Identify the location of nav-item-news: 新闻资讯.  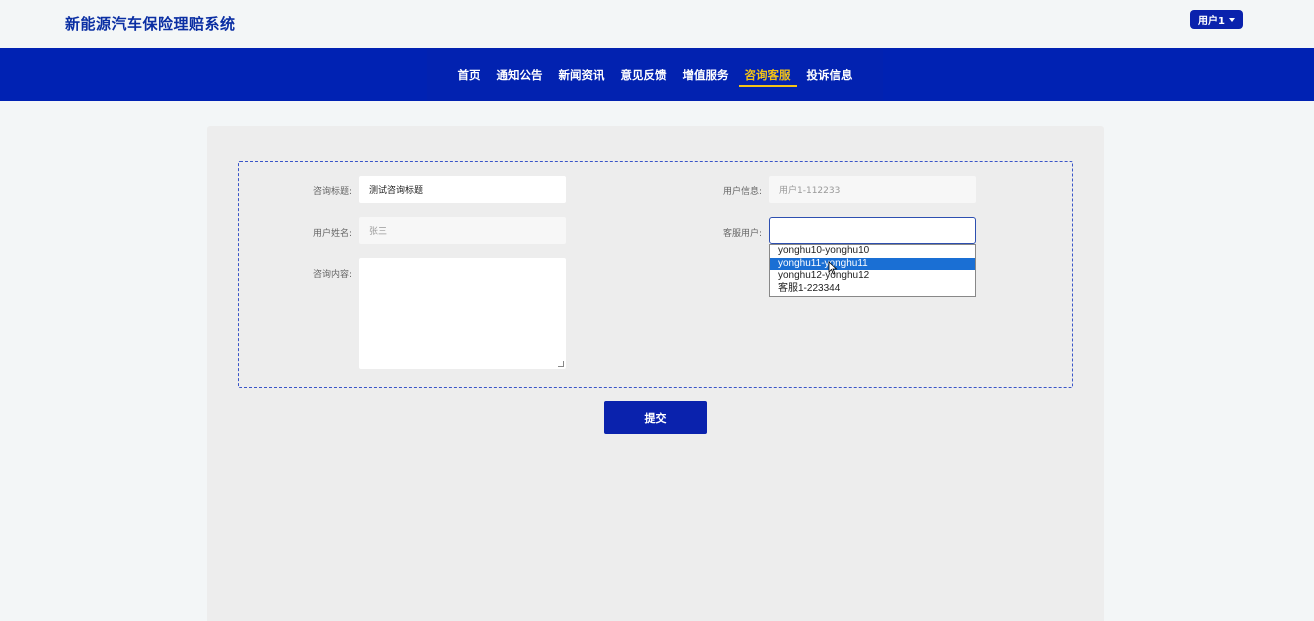
(582, 74).